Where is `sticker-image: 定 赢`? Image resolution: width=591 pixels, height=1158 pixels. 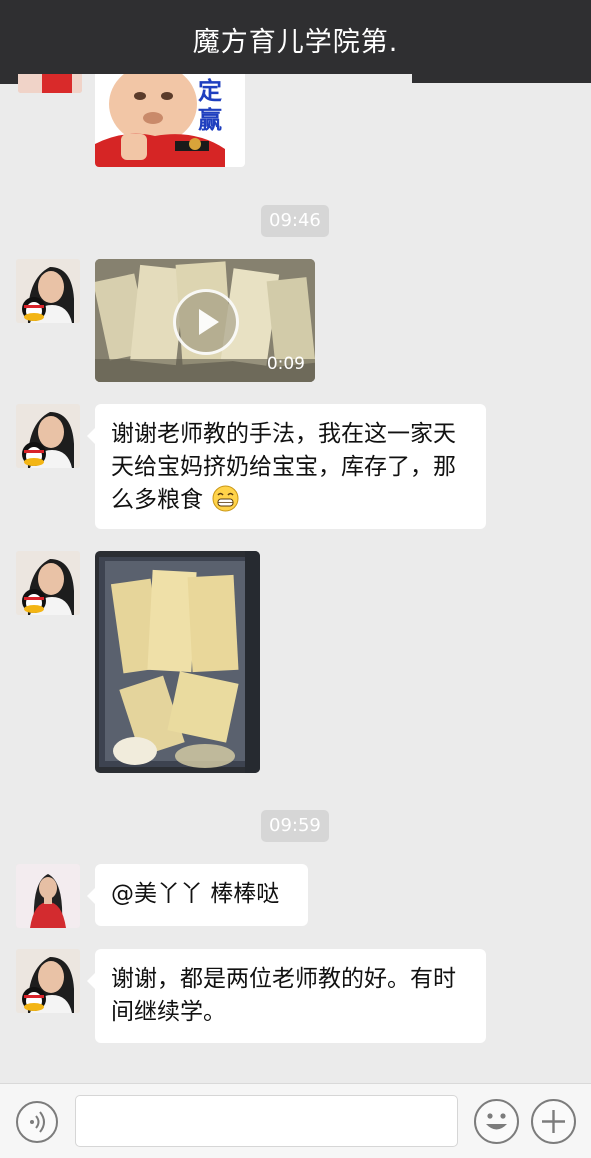
sticker-image: 定 赢 is located at coordinates (170, 120).